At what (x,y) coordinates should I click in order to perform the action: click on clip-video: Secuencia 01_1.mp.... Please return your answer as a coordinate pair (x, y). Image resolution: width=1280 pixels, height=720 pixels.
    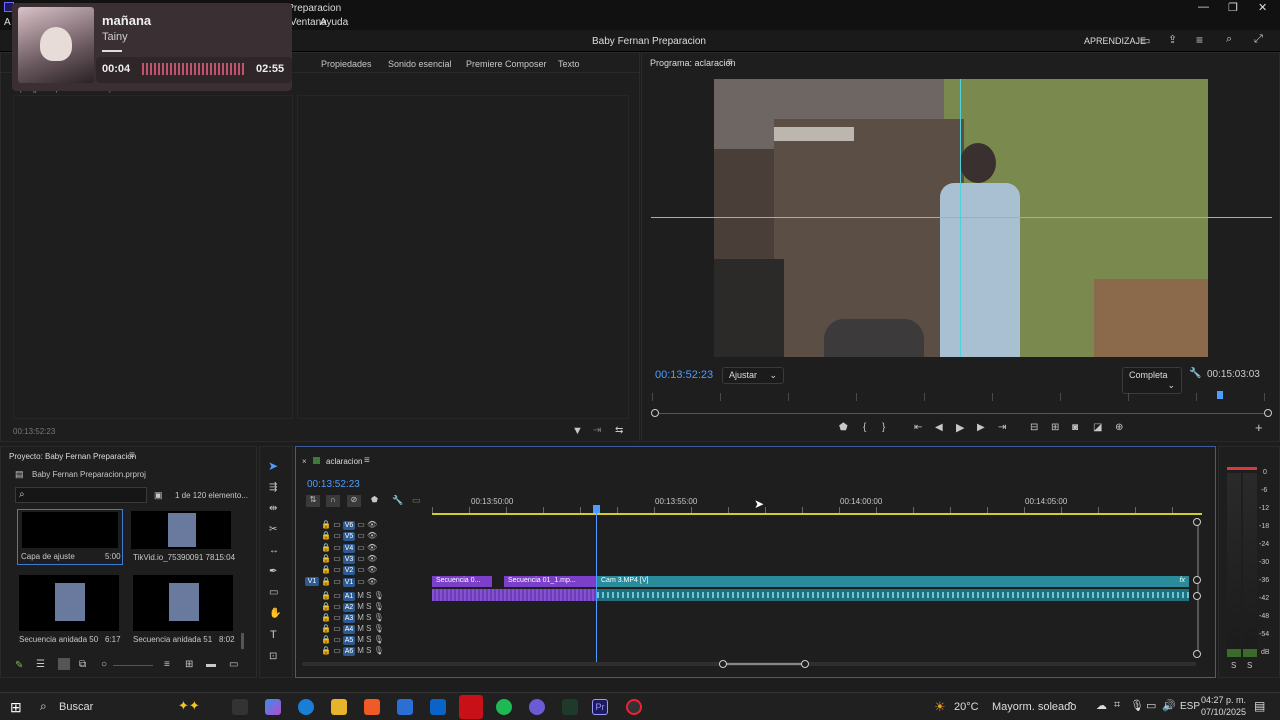
    Looking at the image, I should click on (550, 581).